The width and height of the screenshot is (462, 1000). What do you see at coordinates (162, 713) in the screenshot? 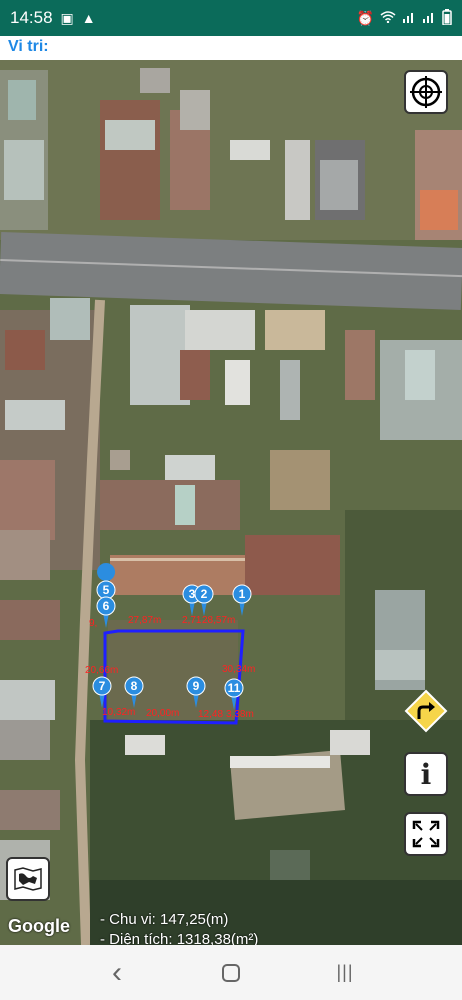
I see `measure-label: 20,00m` at bounding box center [162, 713].